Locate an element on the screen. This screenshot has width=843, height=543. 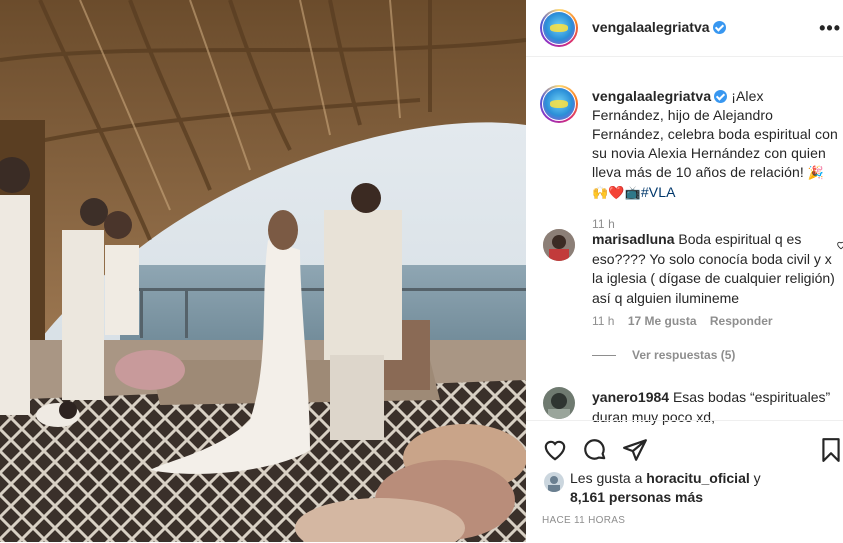
caption-username: vengalaalegriatva is located at coordinates (651, 96).